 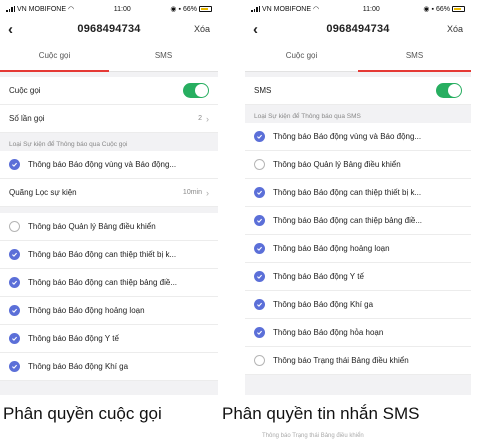 I want to click on list-item-label: Thông báo Báo động hỏa hoạn, so click(x=328, y=332).